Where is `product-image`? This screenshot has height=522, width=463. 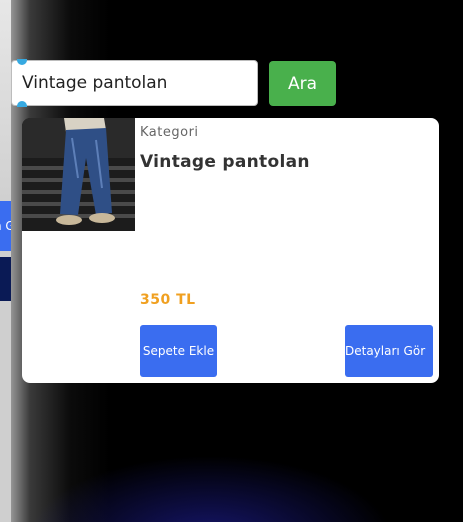
product-image is located at coordinates (78, 174).